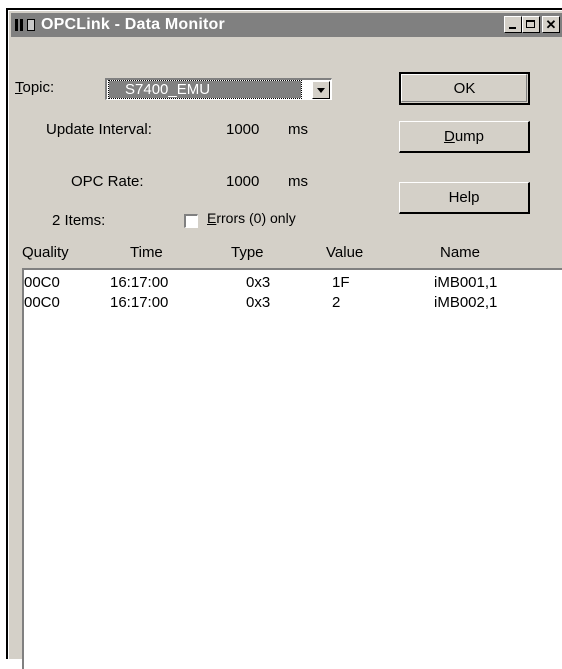 The height and width of the screenshot is (669, 562). Describe the element at coordinates (293, 284) in the screenshot. I see `list-item: 00C0 16:17:00 0x3 1F iMB001,1` at that location.